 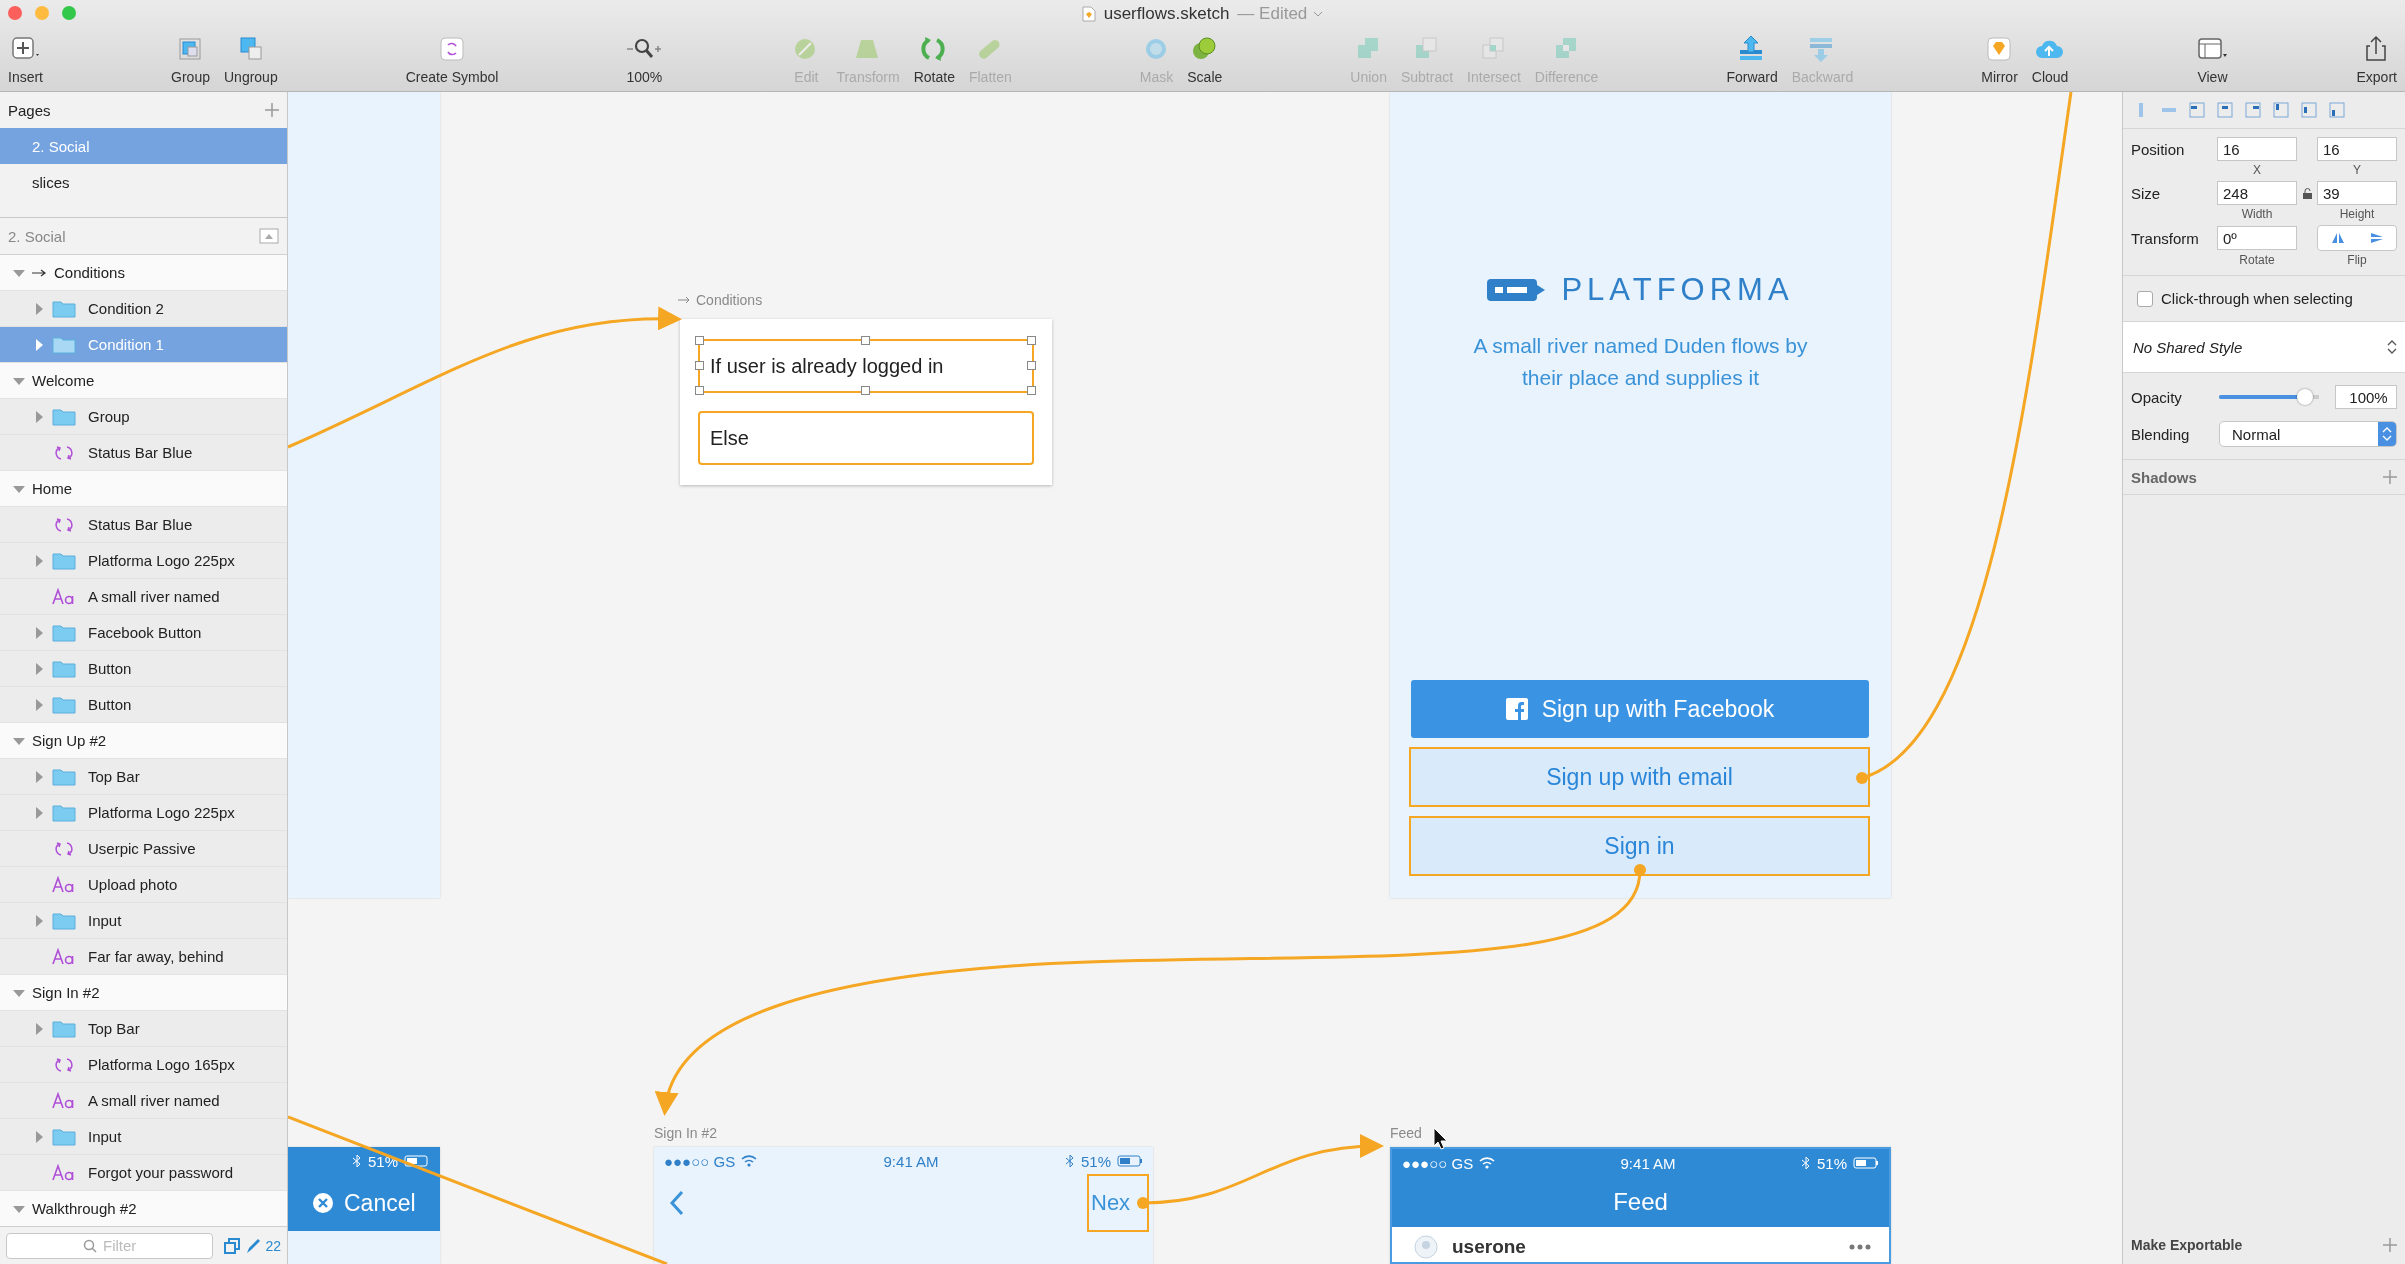 I want to click on layer-item: Upload photo, so click(x=143, y=885).